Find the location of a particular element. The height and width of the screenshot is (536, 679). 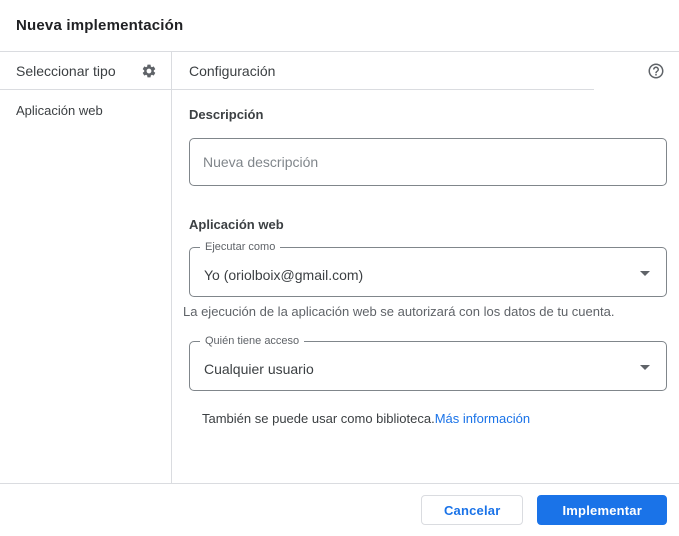

type-sidebar-header: Seleccionar tipo is located at coordinates (85, 71).